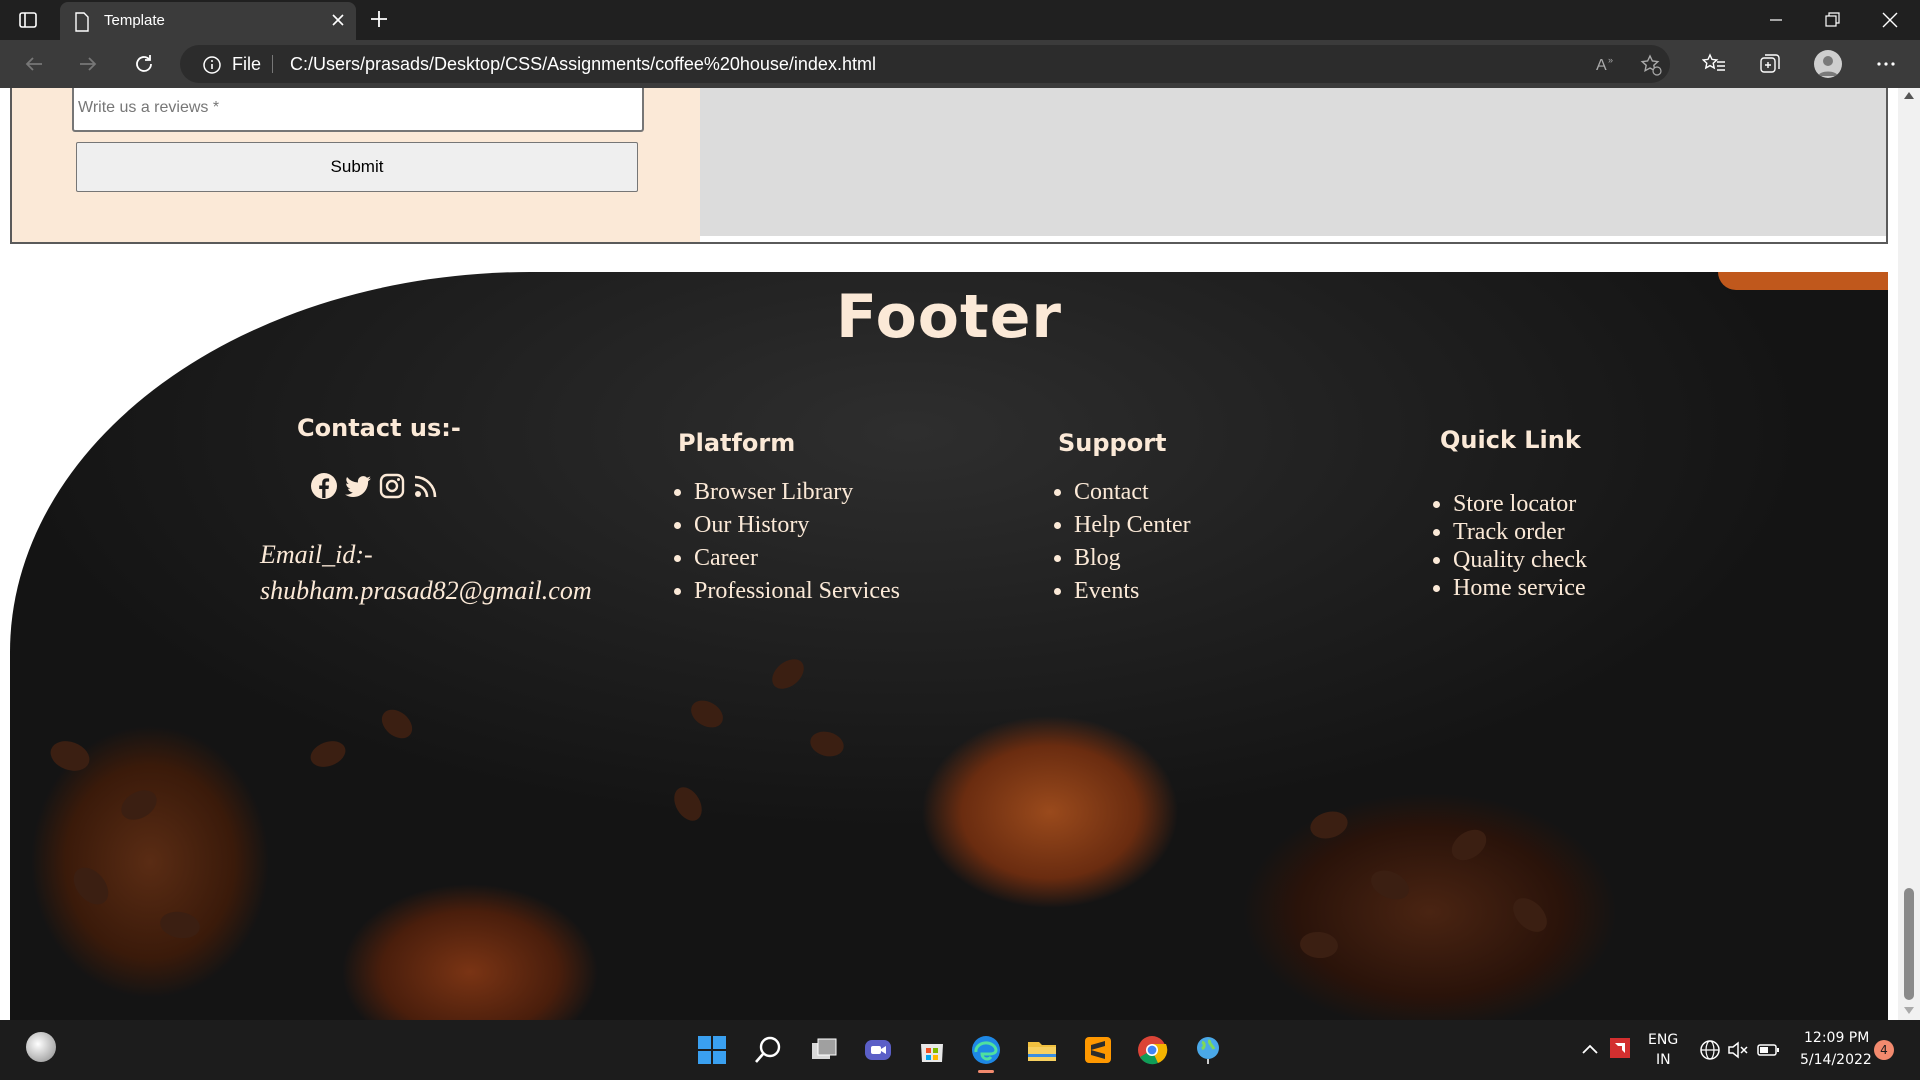  I want to click on review-input, so click(358, 110).